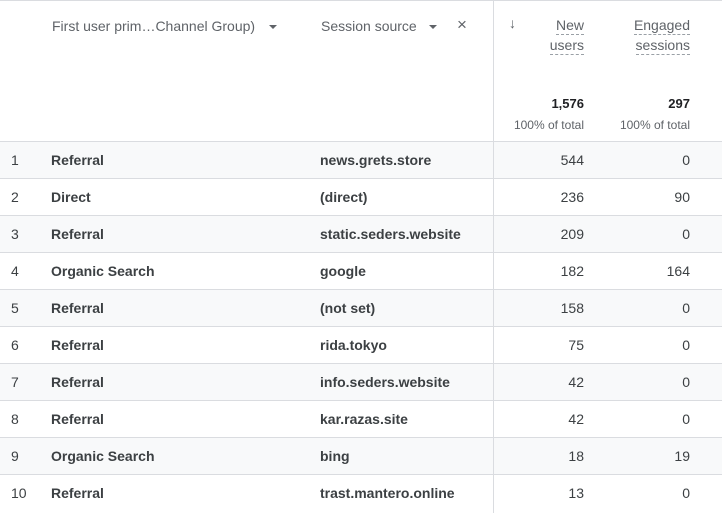 The width and height of the screenshot is (722, 517). I want to click on new-users-cell: 544, so click(572, 160).